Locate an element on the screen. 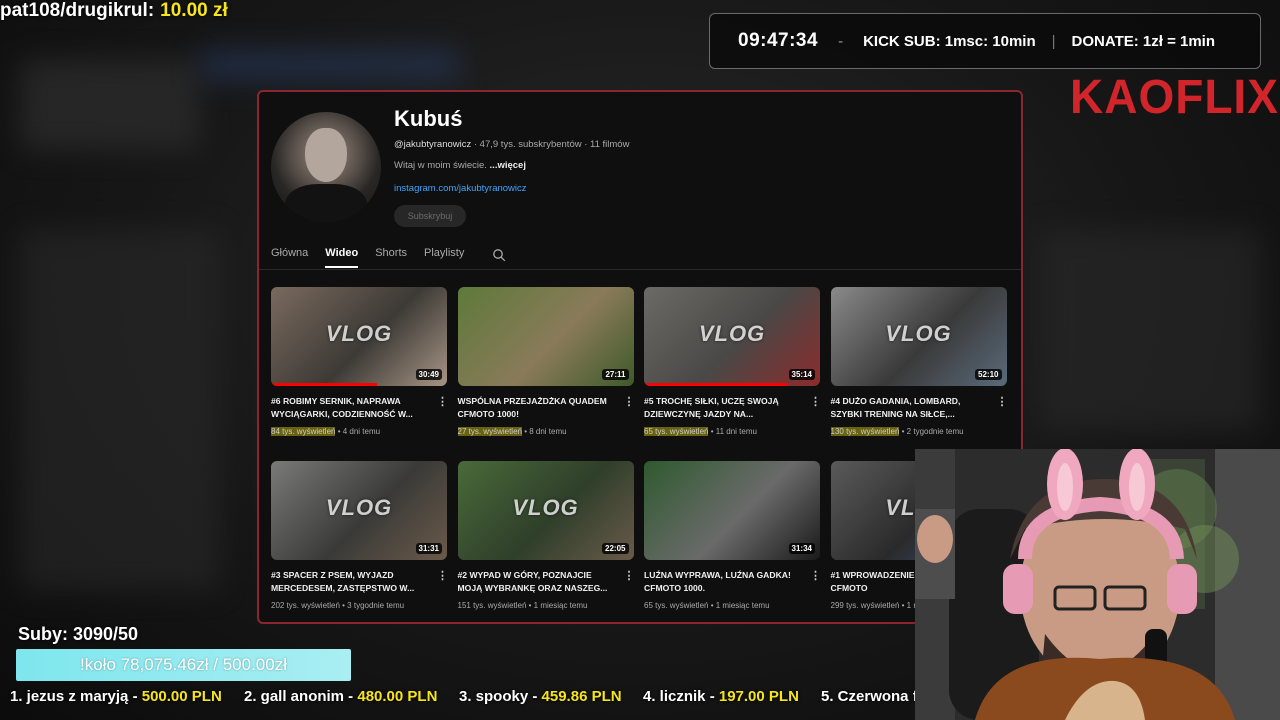 The height and width of the screenshot is (720, 1280). video-age: 3 tygodnie temu is located at coordinates (376, 605).